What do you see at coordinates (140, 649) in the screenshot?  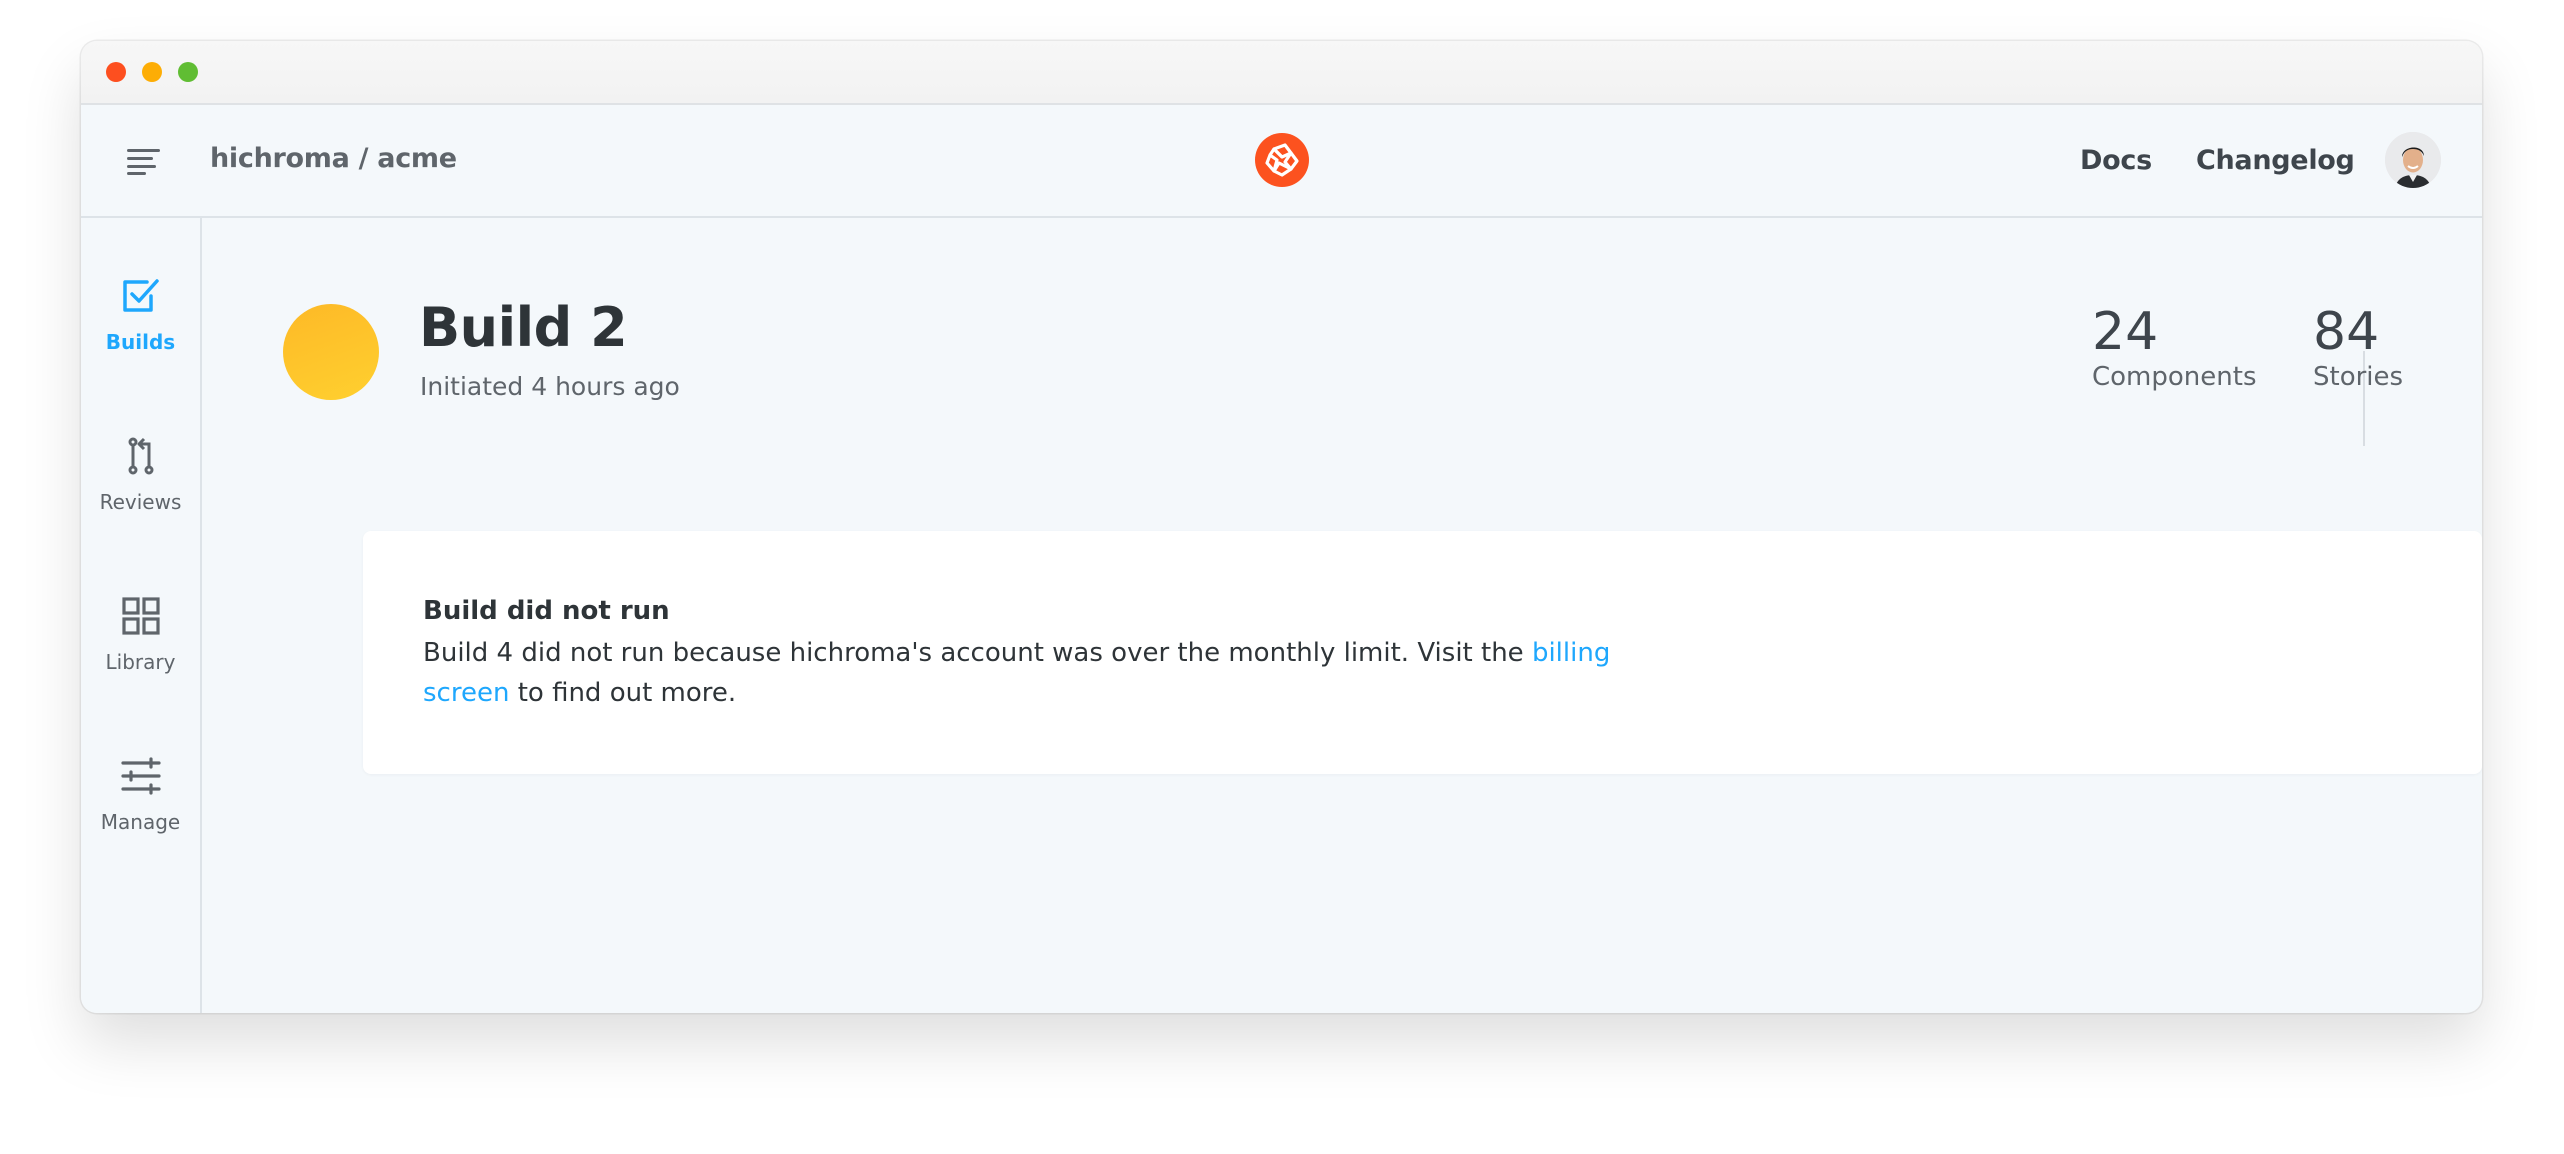 I see `sidebar-item-library: Library` at bounding box center [140, 649].